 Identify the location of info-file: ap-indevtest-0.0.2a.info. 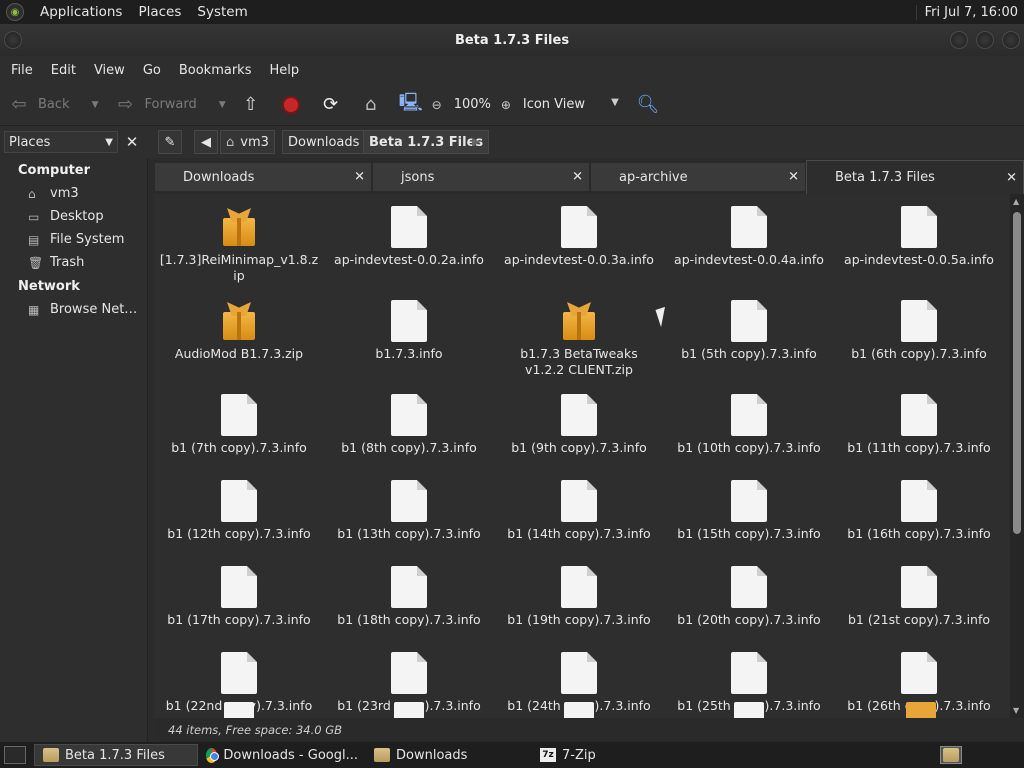
(409, 249).